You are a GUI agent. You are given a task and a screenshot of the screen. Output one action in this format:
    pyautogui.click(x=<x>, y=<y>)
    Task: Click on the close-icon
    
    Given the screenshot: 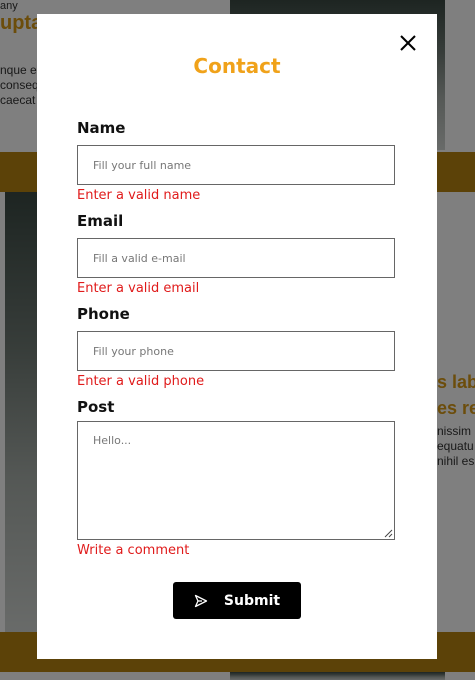 What is the action you would take?
    pyautogui.click(x=408, y=43)
    